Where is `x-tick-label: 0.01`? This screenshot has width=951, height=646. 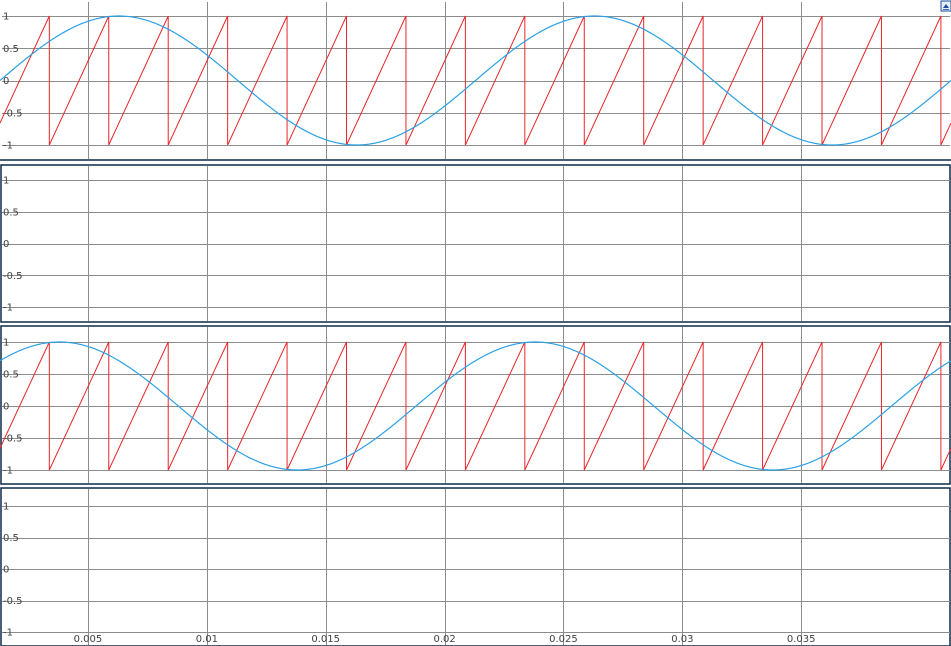
x-tick-label: 0.01 is located at coordinates (207, 639).